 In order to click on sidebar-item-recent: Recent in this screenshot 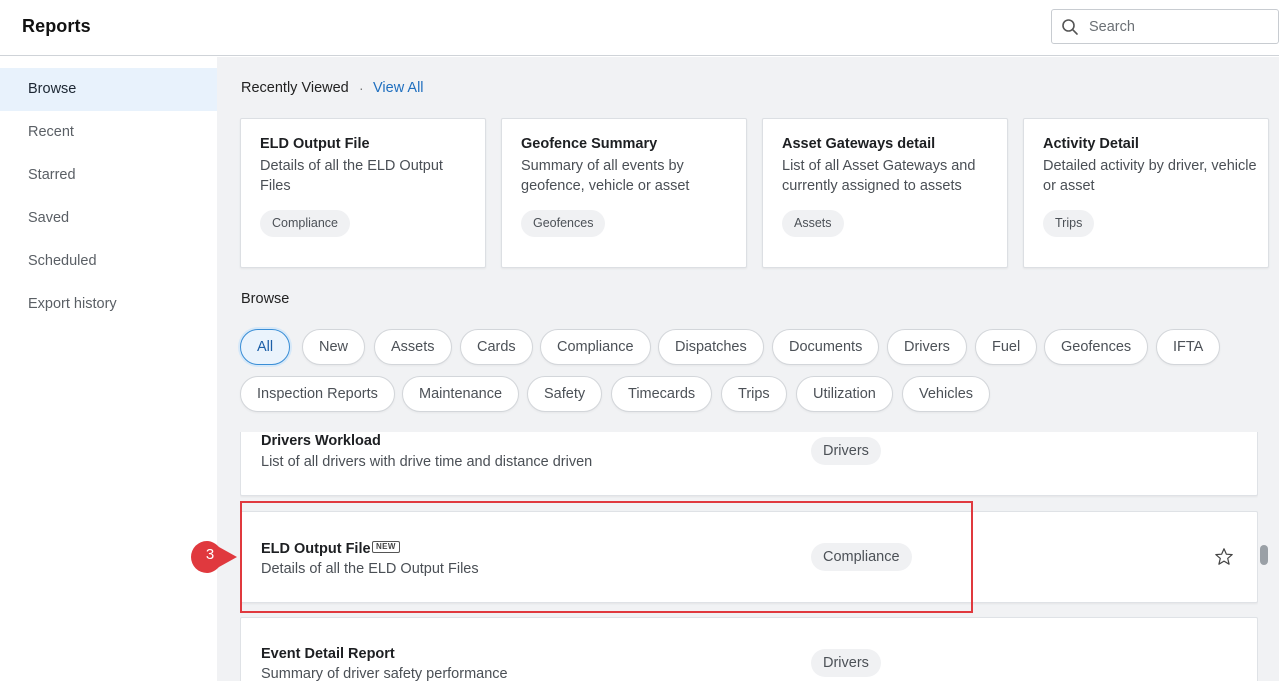, I will do `click(108, 132)`.